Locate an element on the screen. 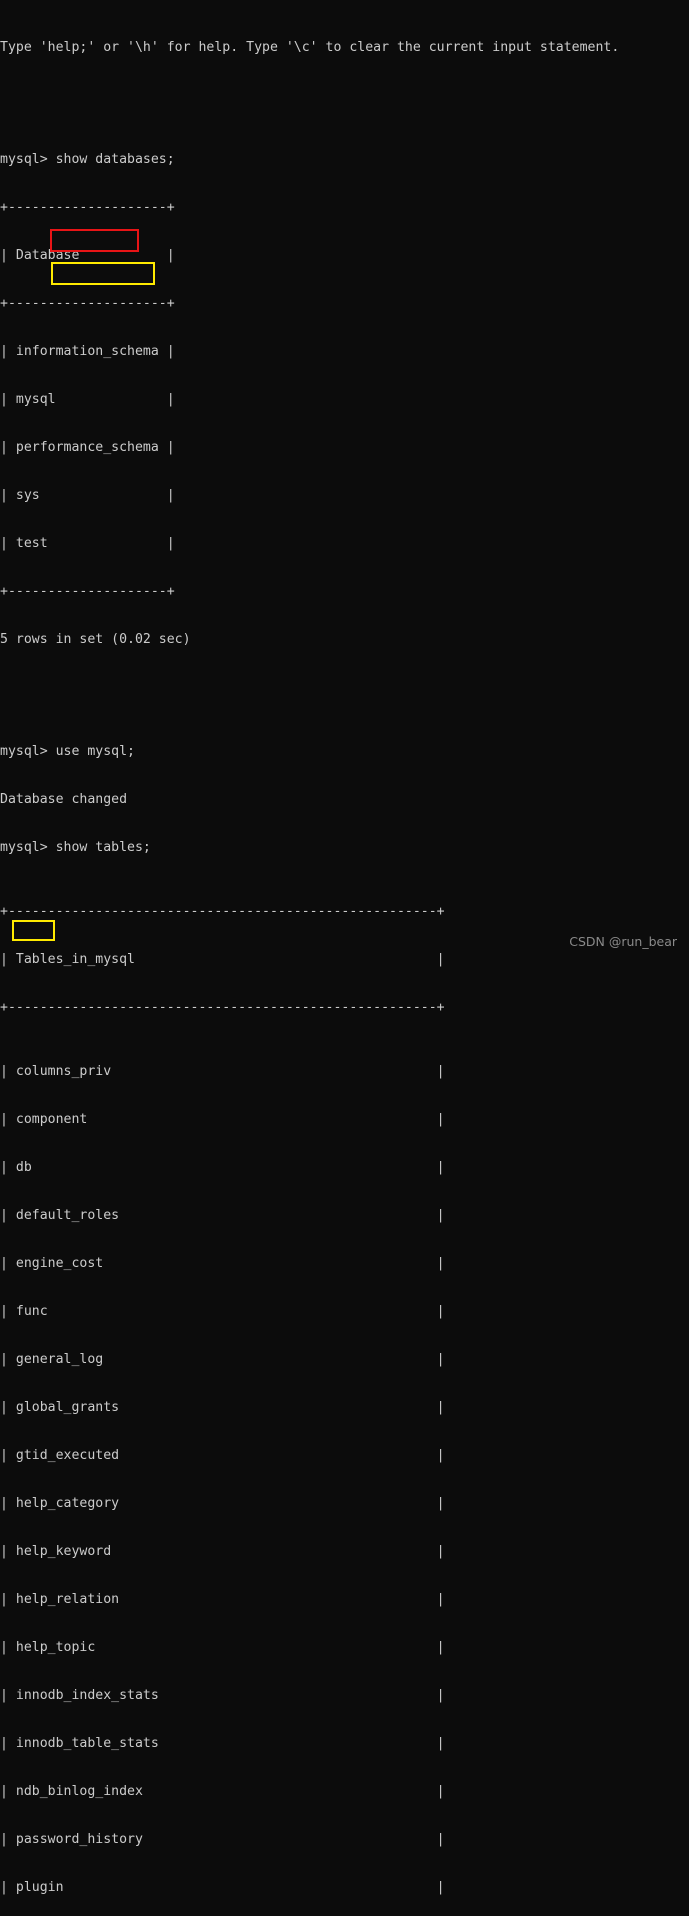 Image resolution: width=689 pixels, height=1916 pixels. table-row: | test | is located at coordinates (87, 543).